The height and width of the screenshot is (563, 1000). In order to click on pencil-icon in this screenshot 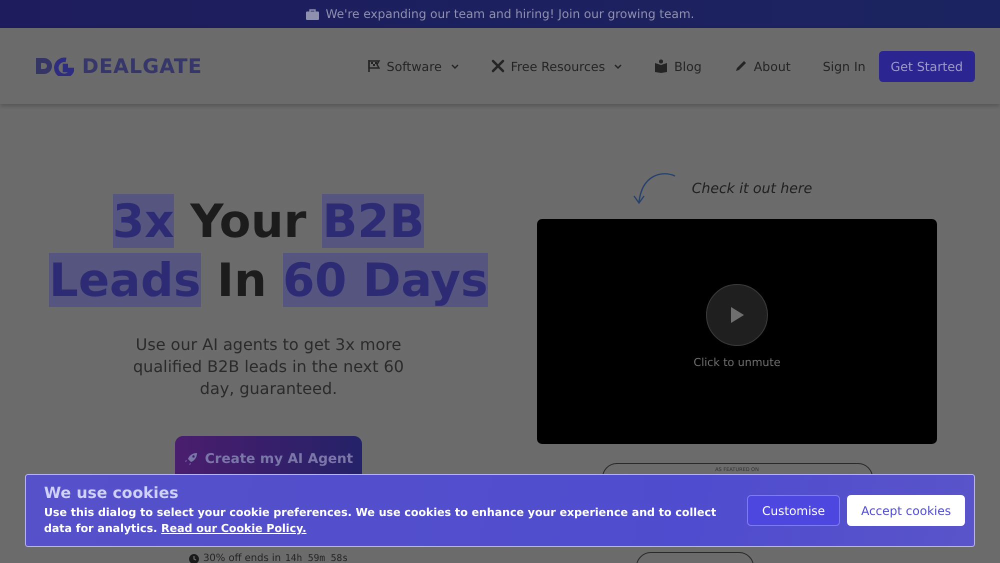, I will do `click(741, 66)`.